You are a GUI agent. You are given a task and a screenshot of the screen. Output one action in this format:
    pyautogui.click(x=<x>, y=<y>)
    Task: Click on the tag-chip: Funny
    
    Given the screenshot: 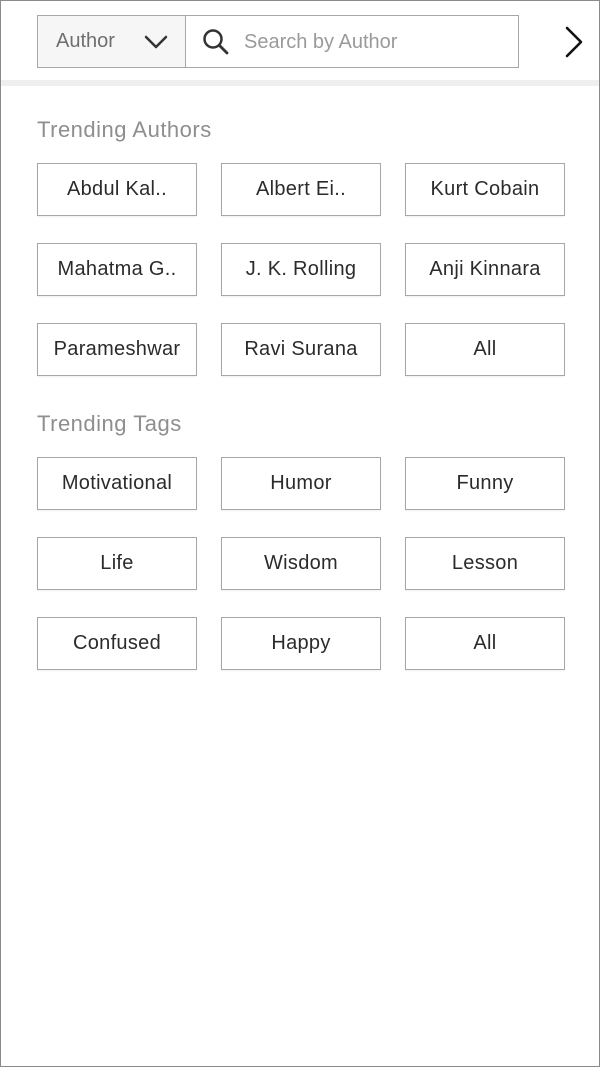 What is the action you would take?
    pyautogui.click(x=485, y=483)
    